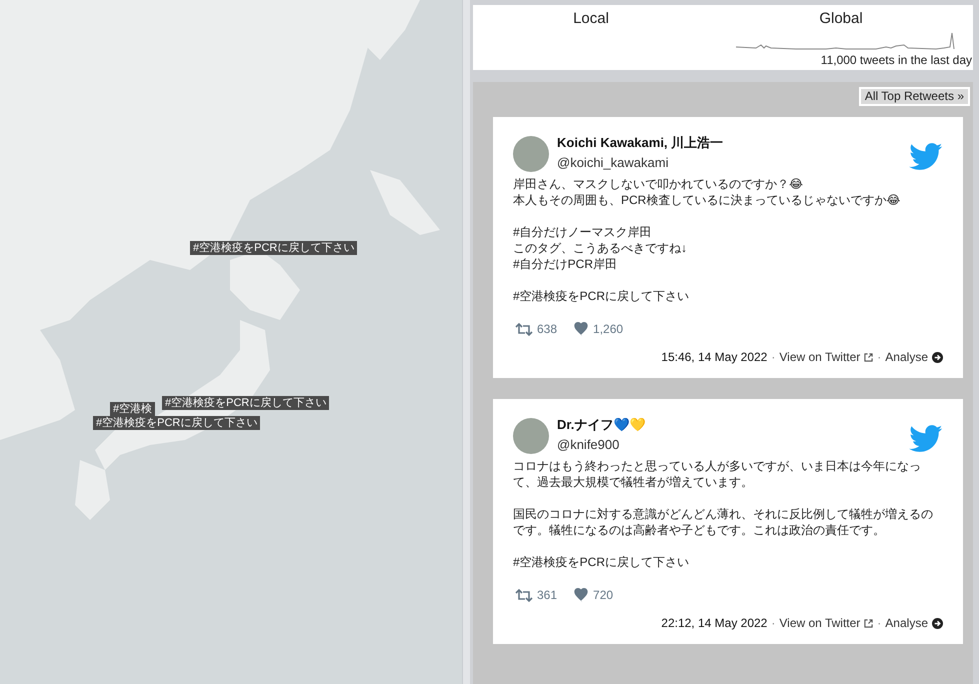 The width and height of the screenshot is (979, 684). Describe the element at coordinates (603, 595) in the screenshot. I see `like-count: 720` at that location.